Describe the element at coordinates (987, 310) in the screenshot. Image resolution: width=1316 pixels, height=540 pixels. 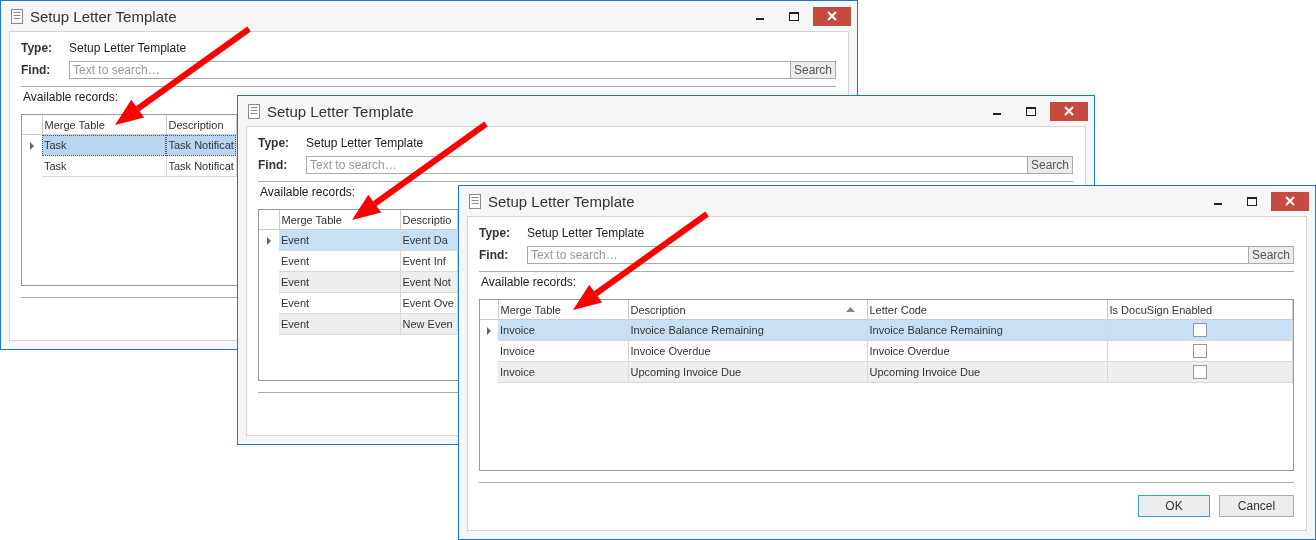
I see `column-header: Letter Code` at that location.